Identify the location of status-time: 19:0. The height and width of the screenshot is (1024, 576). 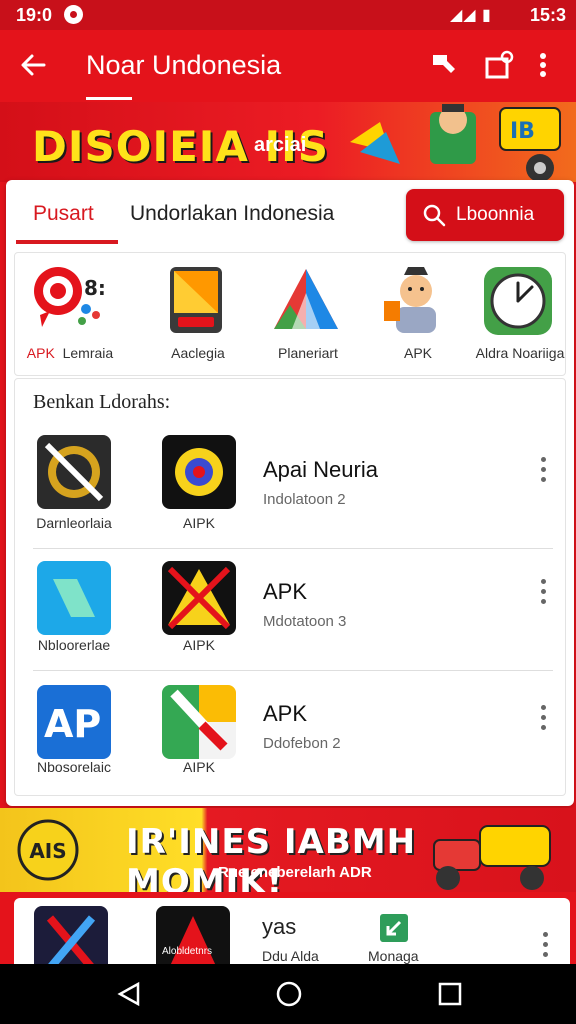
(34, 15).